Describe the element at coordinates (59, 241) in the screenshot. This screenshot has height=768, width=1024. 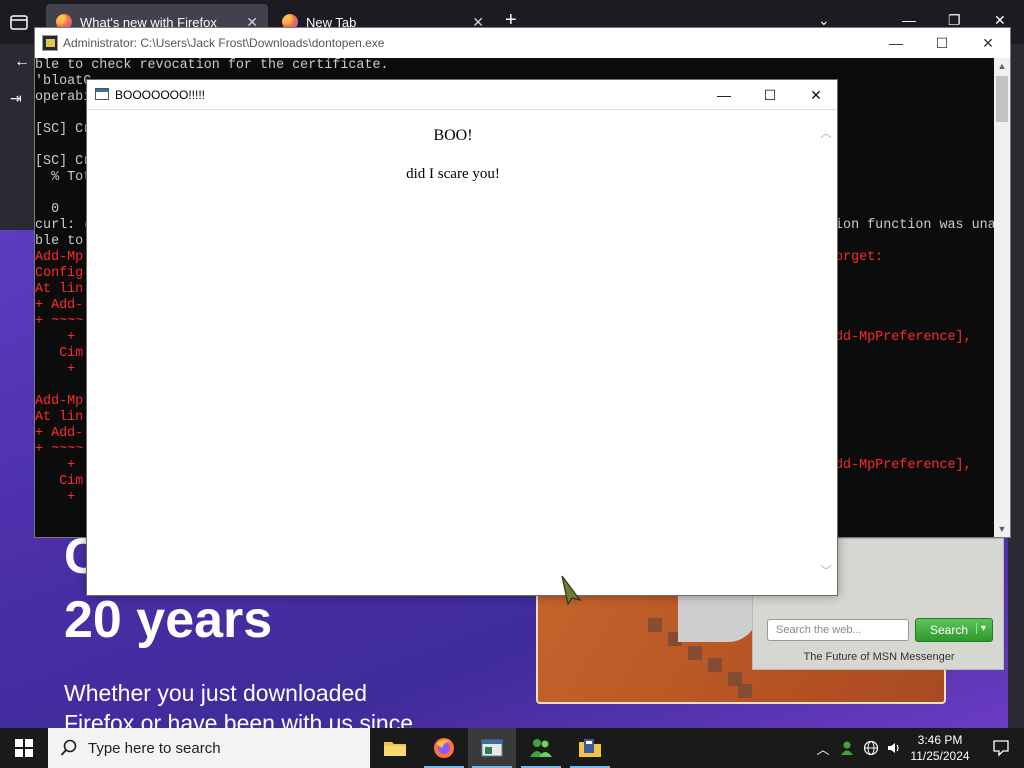
I see `console-line: ble to` at that location.